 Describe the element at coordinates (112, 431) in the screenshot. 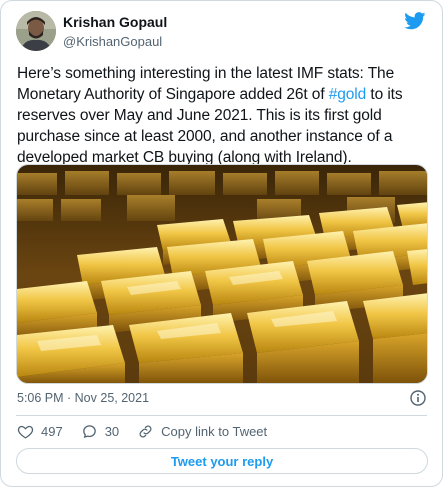

I see `reply-count: 30` at that location.